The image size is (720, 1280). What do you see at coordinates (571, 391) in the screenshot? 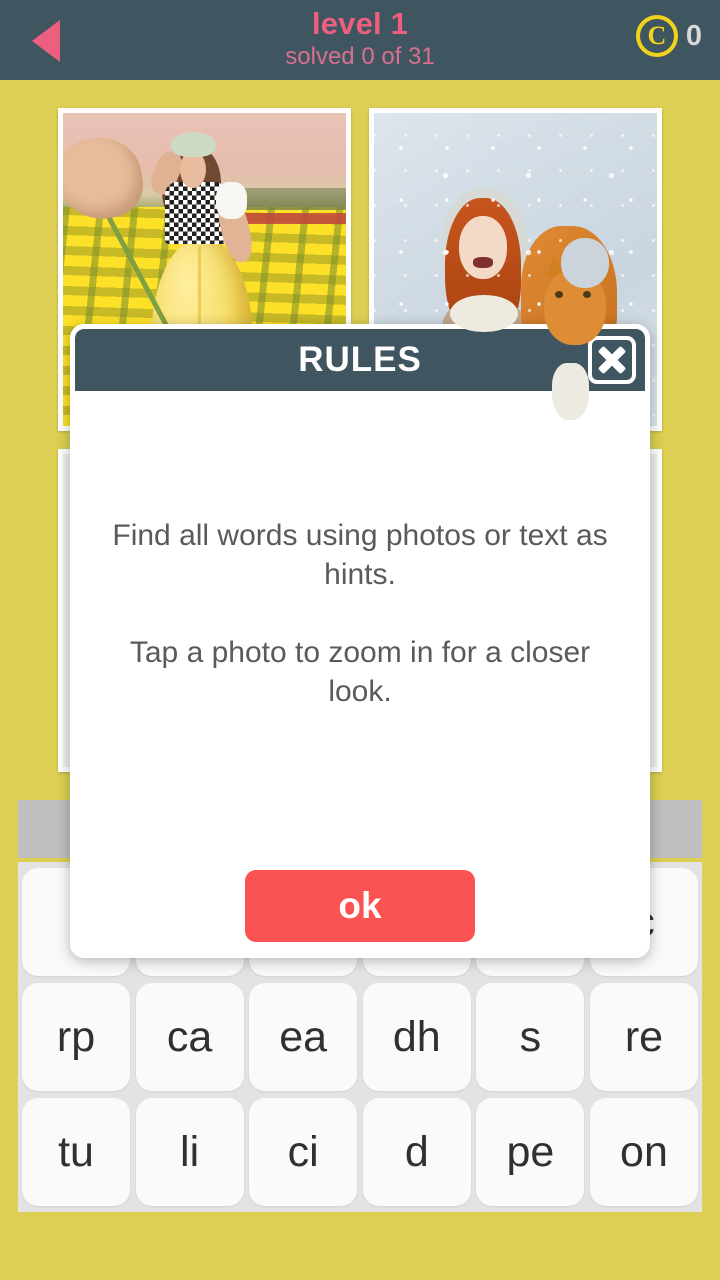
I see `cat-paw` at bounding box center [571, 391].